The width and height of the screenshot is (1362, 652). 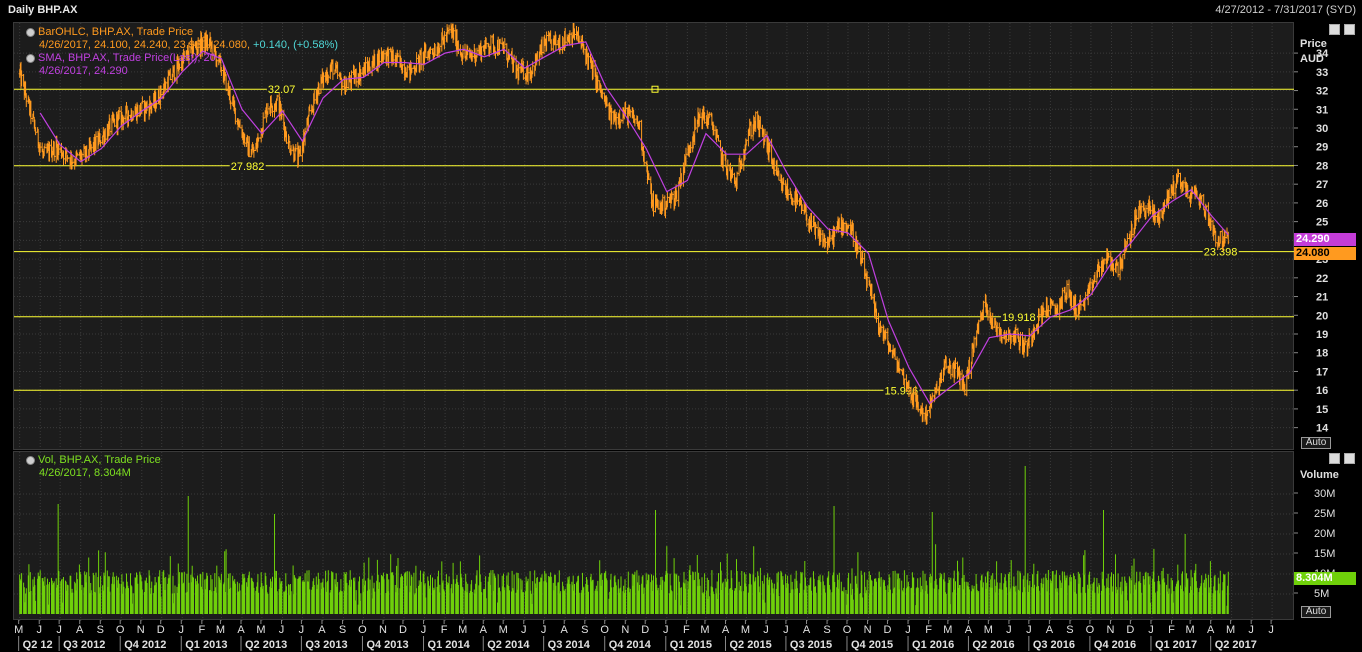 What do you see at coordinates (1322, 204) in the screenshot?
I see `price-axis-label: 26` at bounding box center [1322, 204].